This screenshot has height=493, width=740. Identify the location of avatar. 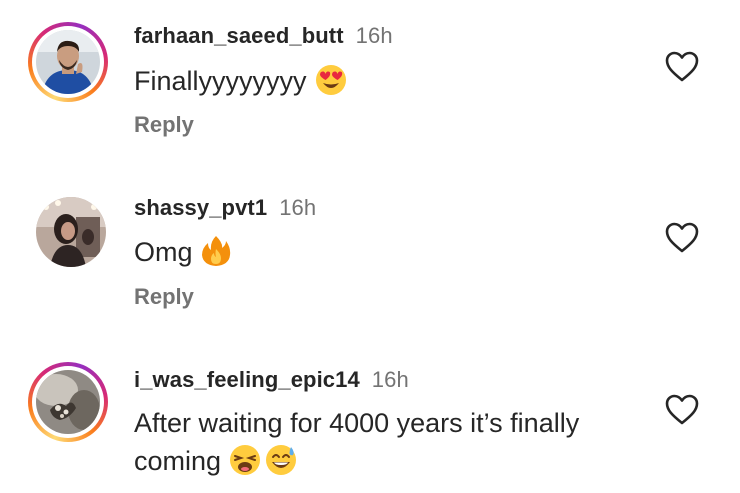
(68, 402).